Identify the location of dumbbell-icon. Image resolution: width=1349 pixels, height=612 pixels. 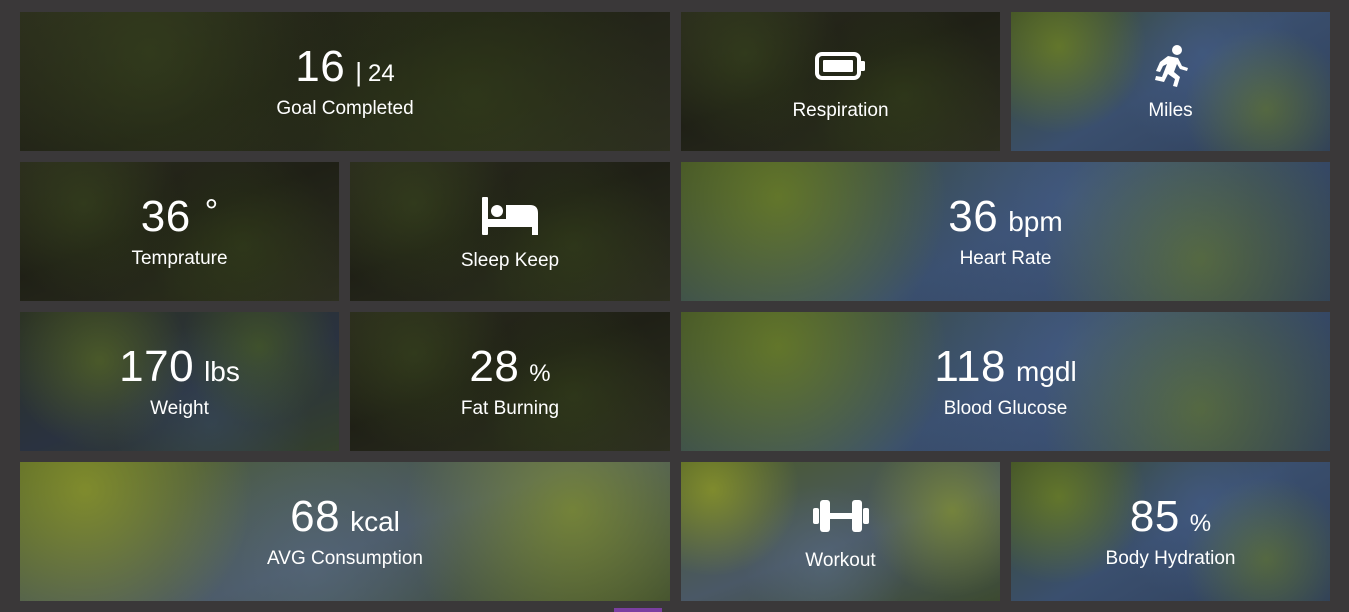
(841, 516).